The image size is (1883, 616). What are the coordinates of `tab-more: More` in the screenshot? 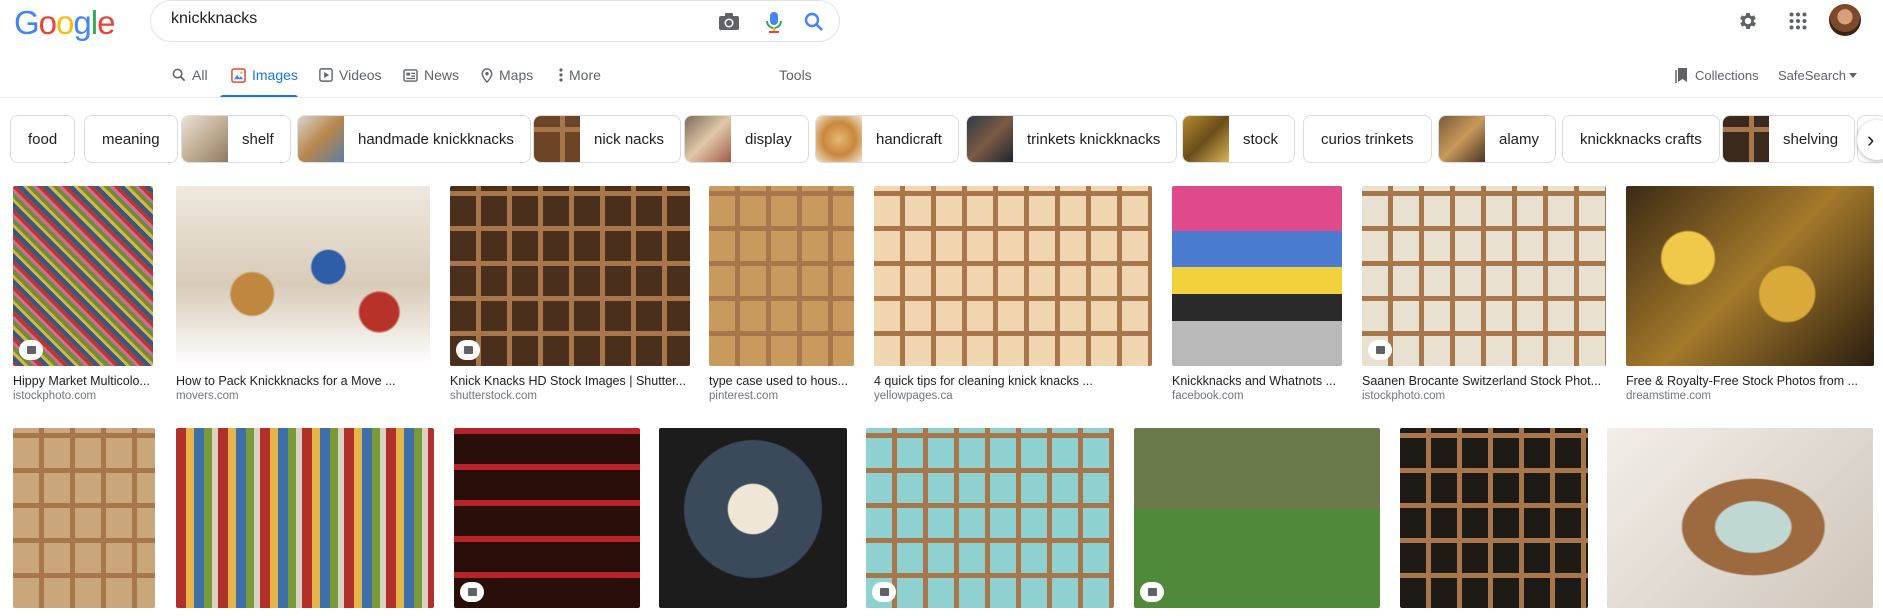 It's located at (580, 75).